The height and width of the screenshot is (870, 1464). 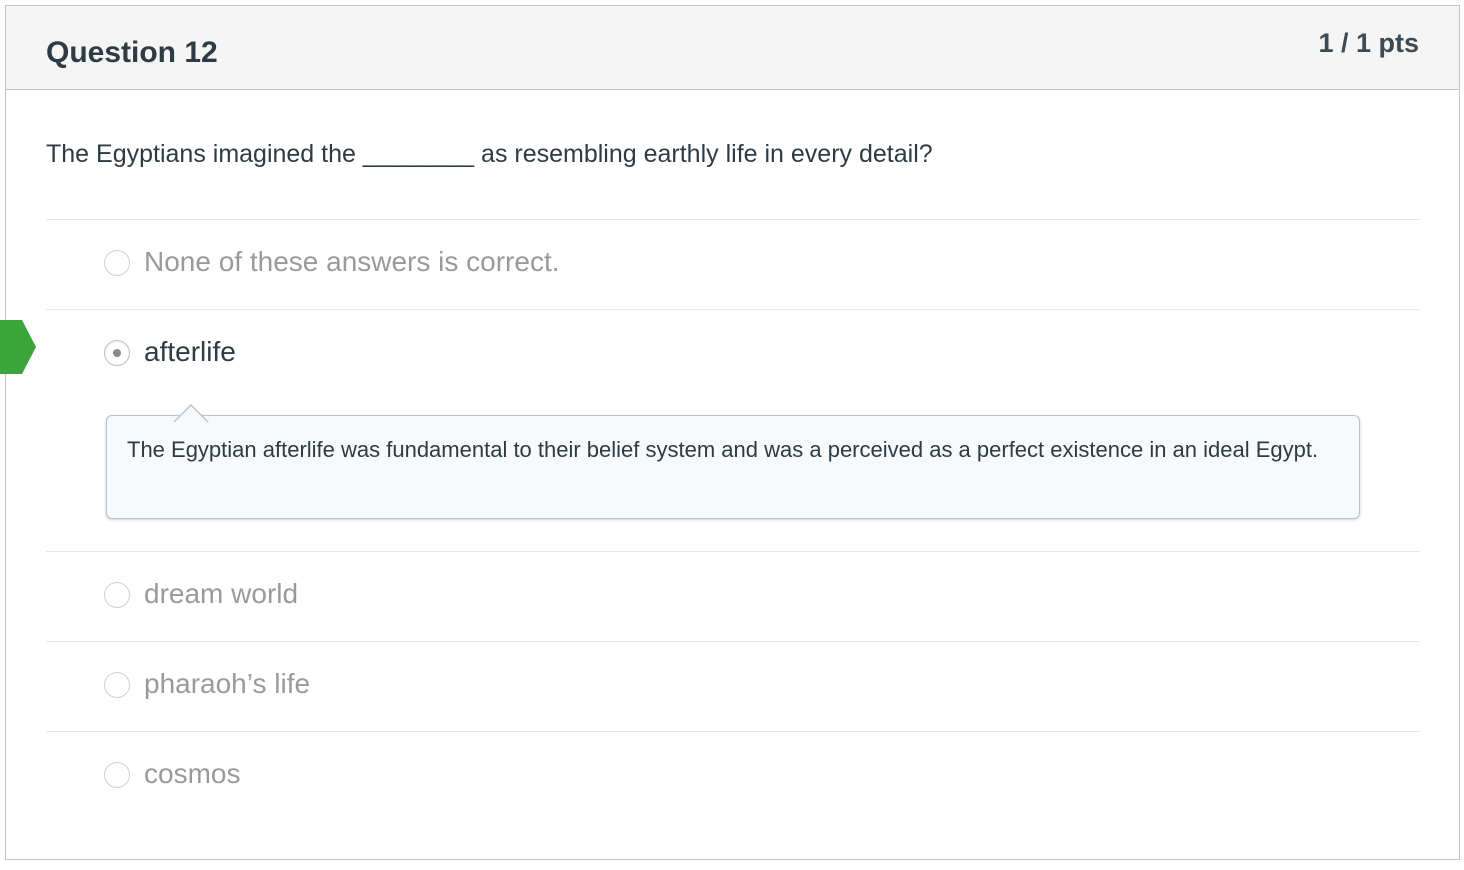 What do you see at coordinates (733, 264) in the screenshot?
I see `answer-option: None of these answers is correct.` at bounding box center [733, 264].